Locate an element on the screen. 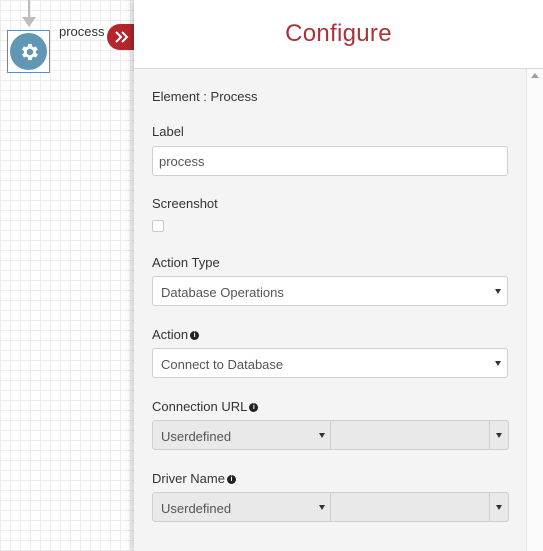 This screenshot has width=543, height=551. connection-url-mode-value: Userdefined is located at coordinates (196, 436).